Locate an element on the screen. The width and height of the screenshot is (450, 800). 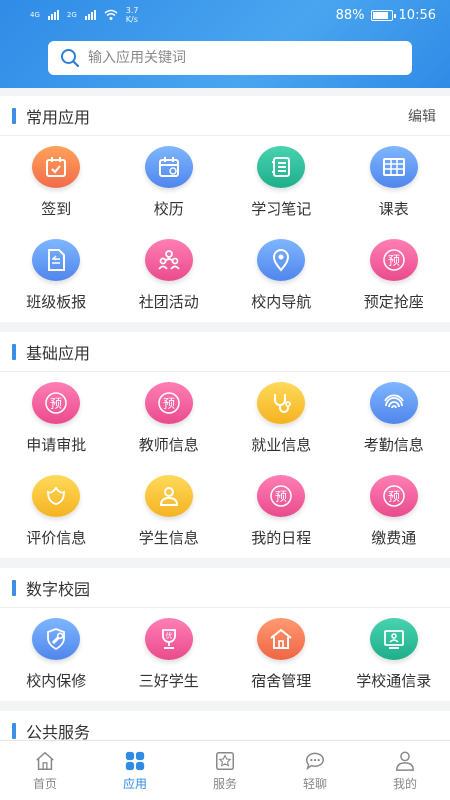
app-evaluation-info: 评价信息 is located at coordinates (56, 511).